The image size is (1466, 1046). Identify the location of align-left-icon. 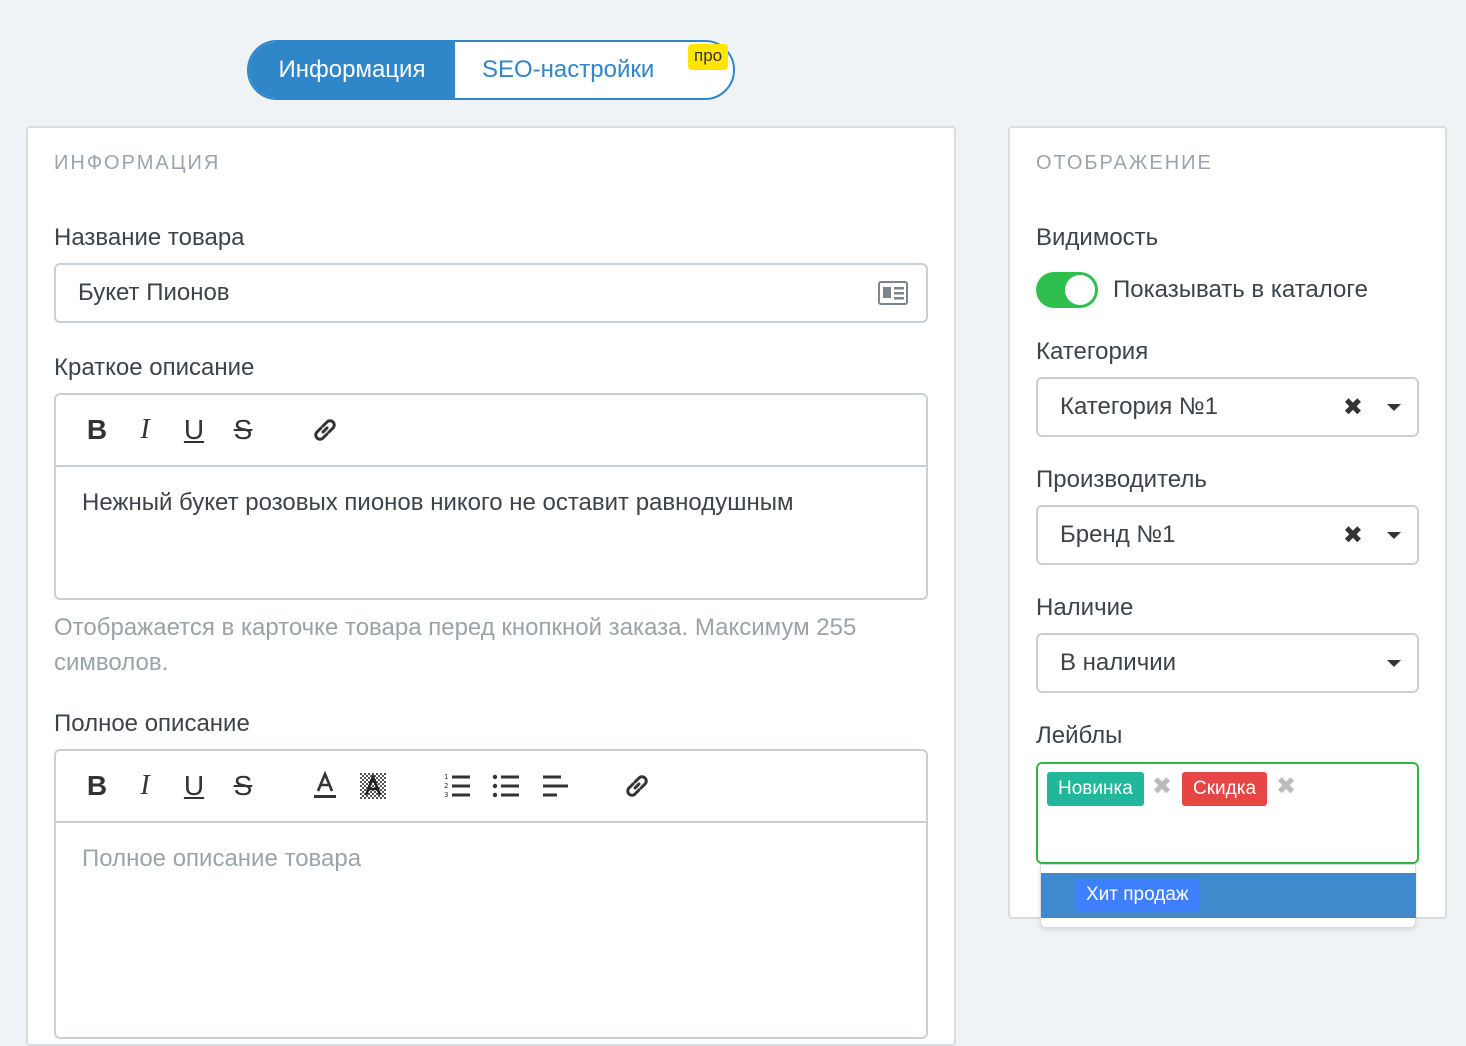
(555, 786).